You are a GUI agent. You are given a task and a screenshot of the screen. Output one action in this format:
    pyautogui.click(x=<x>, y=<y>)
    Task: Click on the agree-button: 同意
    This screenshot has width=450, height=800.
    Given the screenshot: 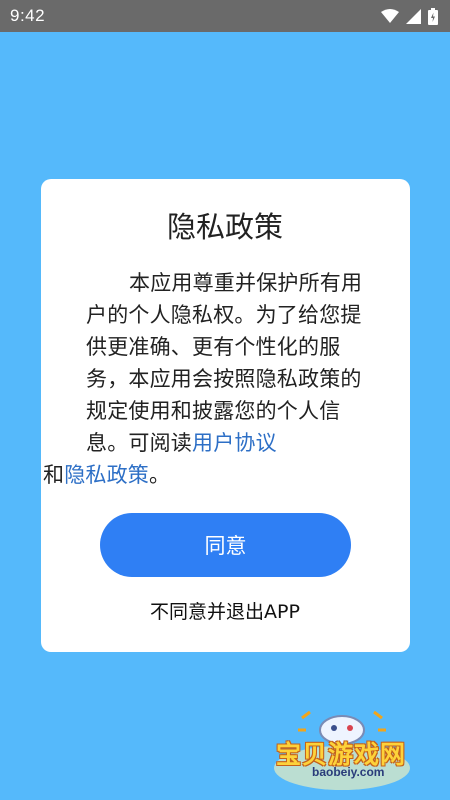 What is the action you would take?
    pyautogui.click(x=225, y=545)
    